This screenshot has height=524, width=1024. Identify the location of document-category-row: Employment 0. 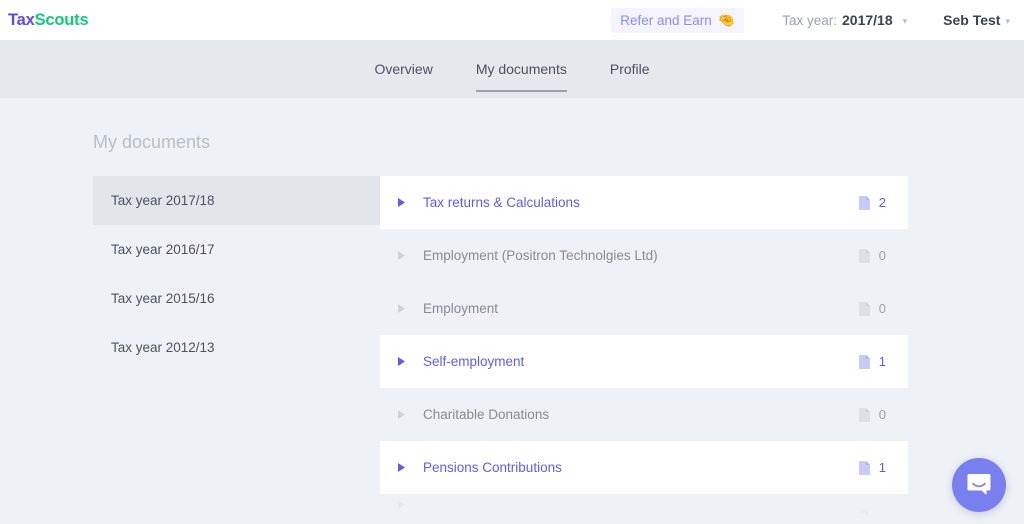
(644, 308).